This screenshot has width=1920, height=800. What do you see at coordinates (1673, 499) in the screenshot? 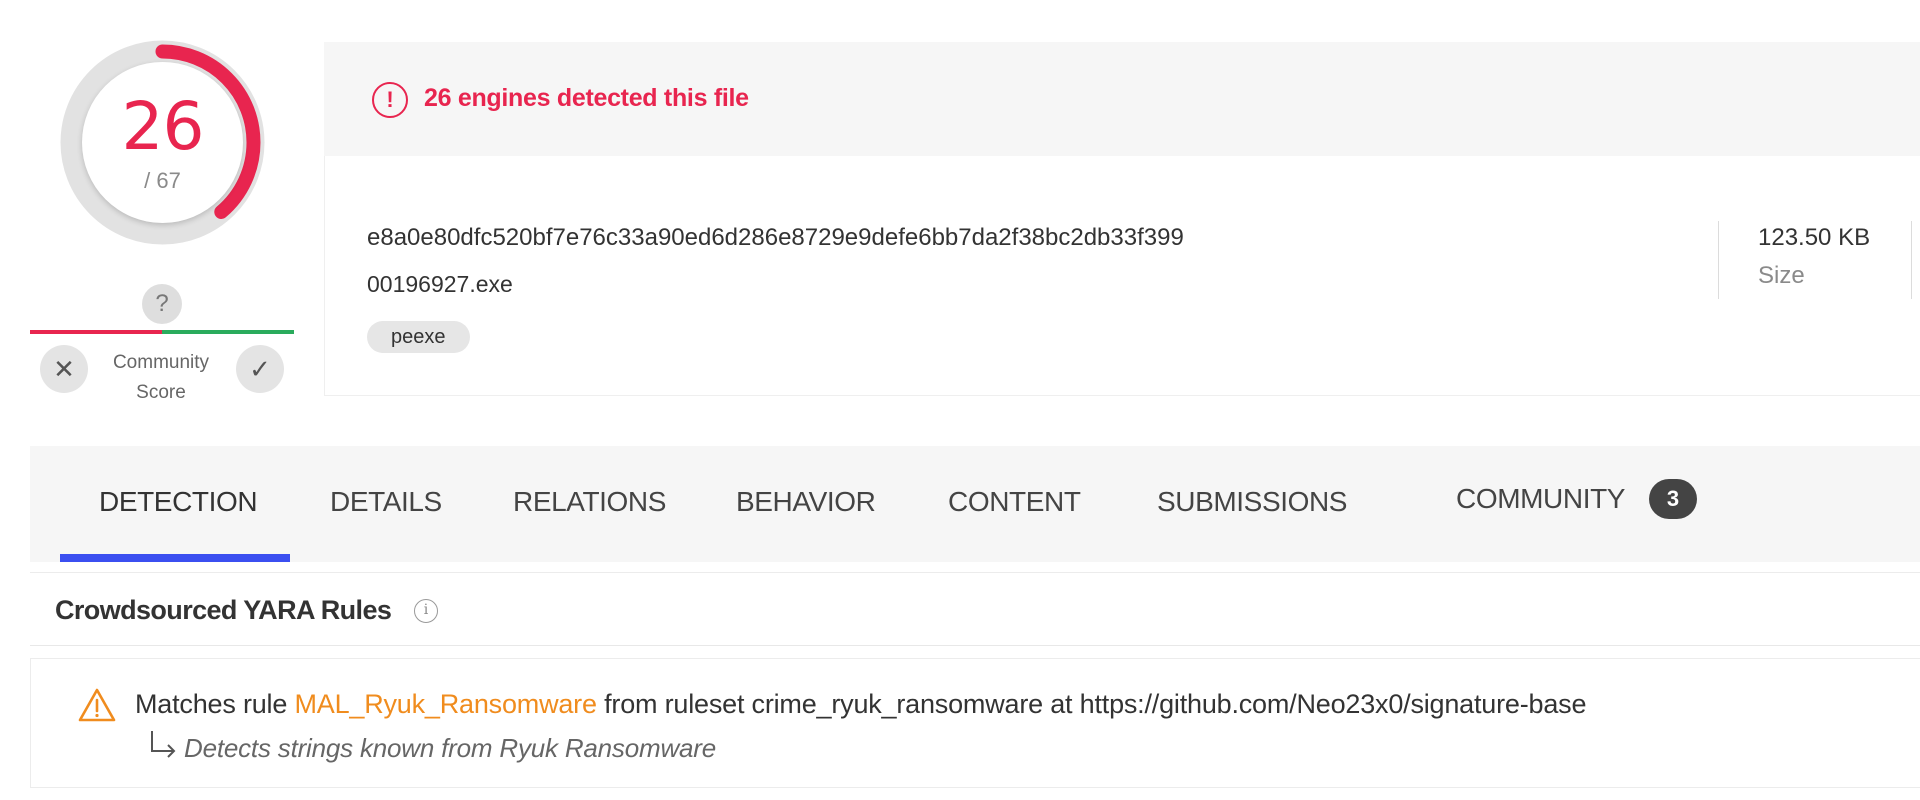
I see `community-count-badge: 3` at bounding box center [1673, 499].